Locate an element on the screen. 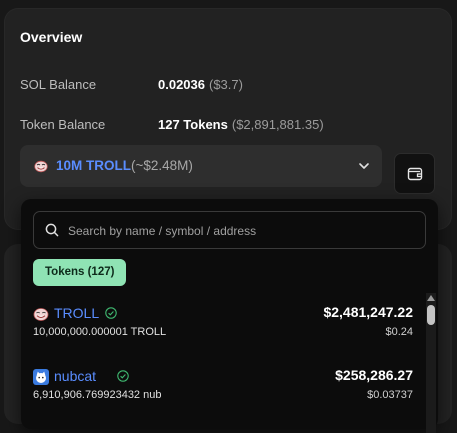 The height and width of the screenshot is (433, 457). token-balance-amount: 127 Tokens is located at coordinates (193, 124).